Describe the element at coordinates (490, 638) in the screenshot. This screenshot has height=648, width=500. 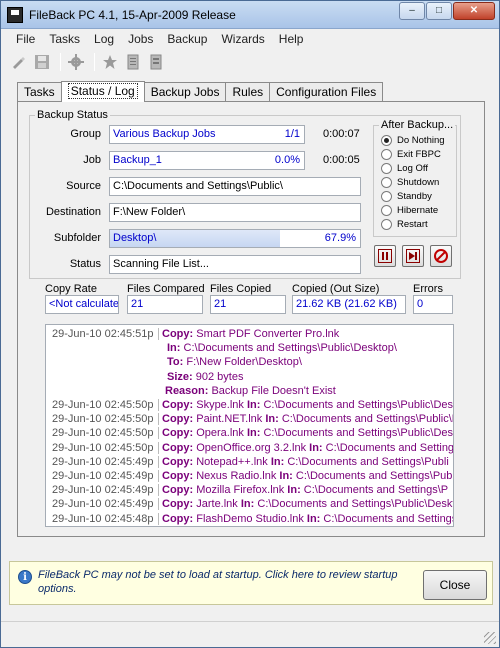
I see `resize-grip-icon` at that location.